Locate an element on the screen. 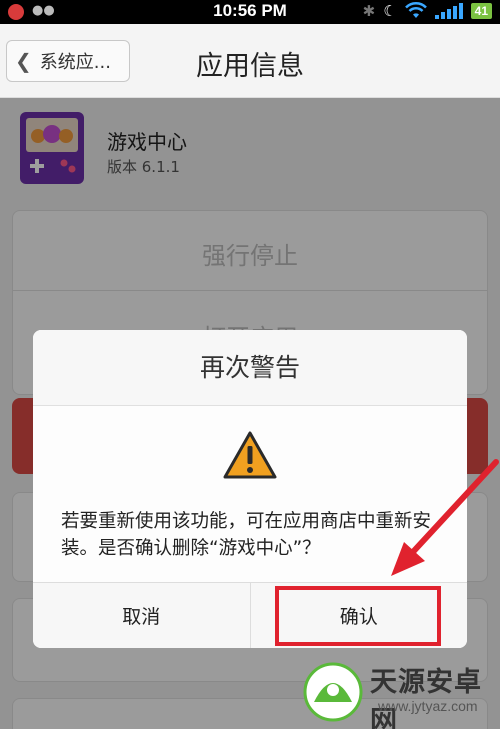 This screenshot has width=500, height=729. dialog-title: 再次警告 is located at coordinates (250, 368).